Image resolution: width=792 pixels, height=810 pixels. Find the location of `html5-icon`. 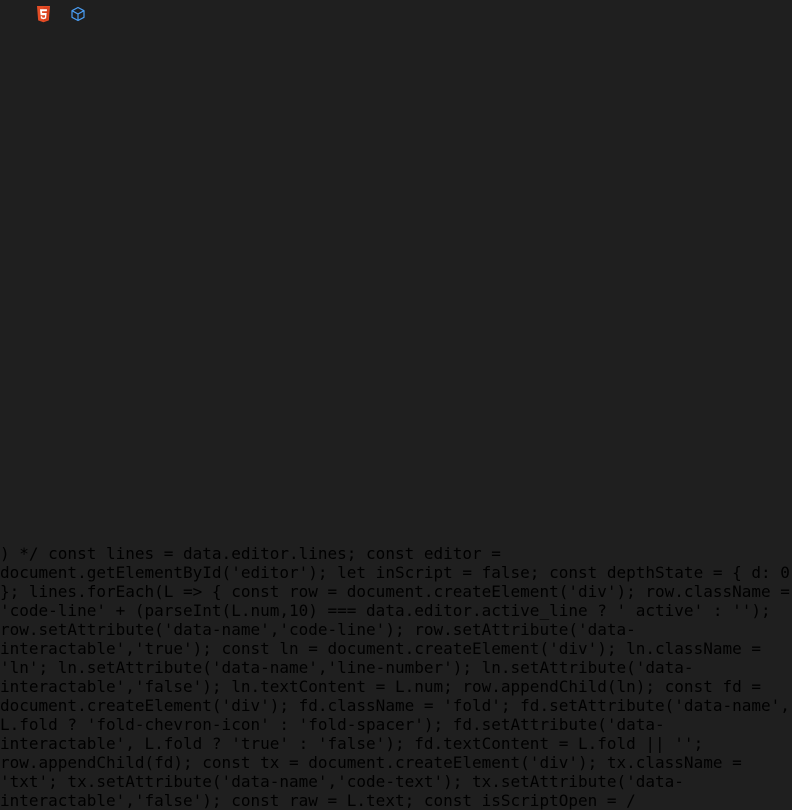

html5-icon is located at coordinates (43, 14).